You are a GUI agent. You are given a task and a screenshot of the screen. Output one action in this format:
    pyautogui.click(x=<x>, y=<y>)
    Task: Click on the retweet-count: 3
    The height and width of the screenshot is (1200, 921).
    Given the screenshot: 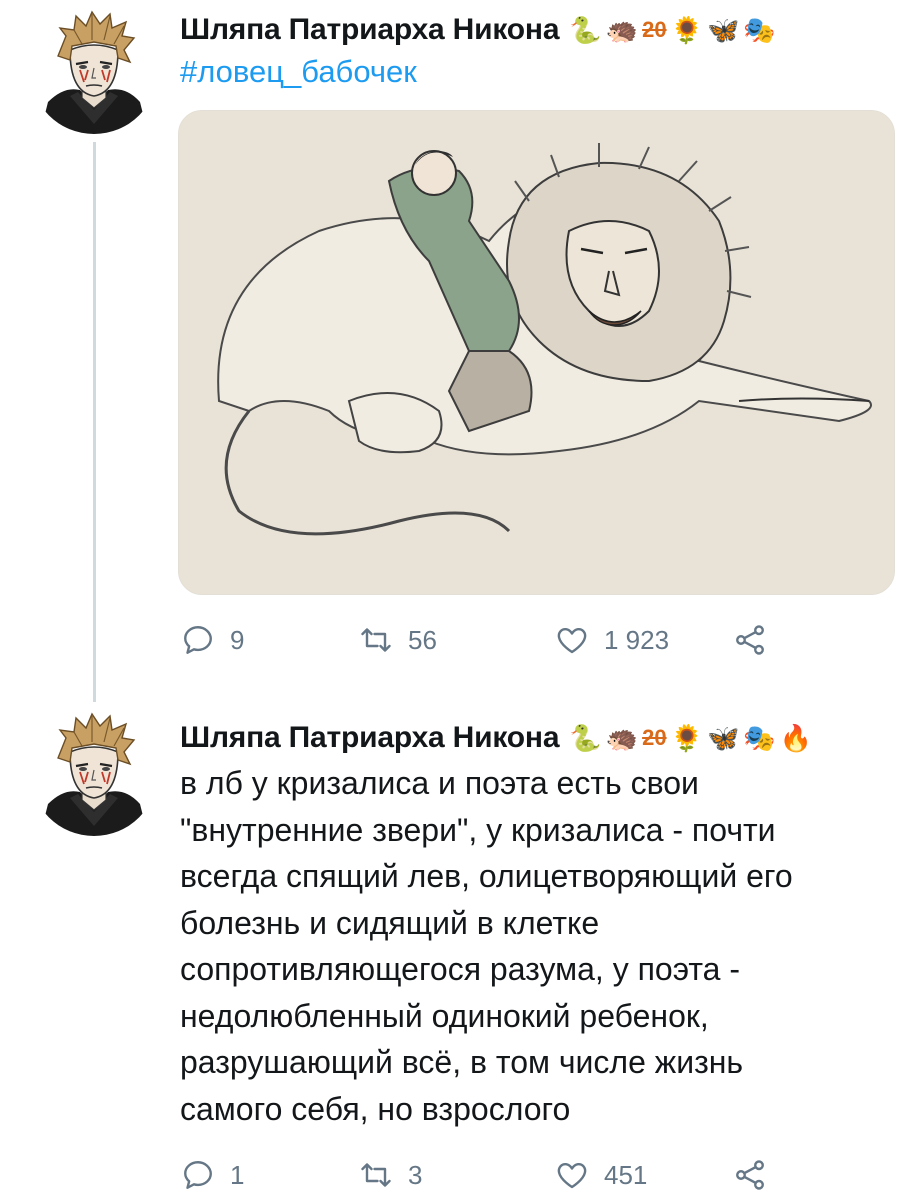 What is the action you would take?
    pyautogui.click(x=415, y=1174)
    